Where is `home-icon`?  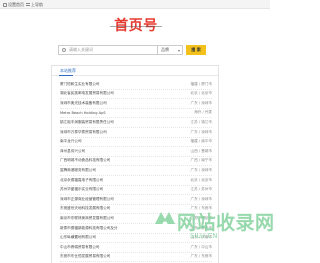
home-icon is located at coordinates (5, 4).